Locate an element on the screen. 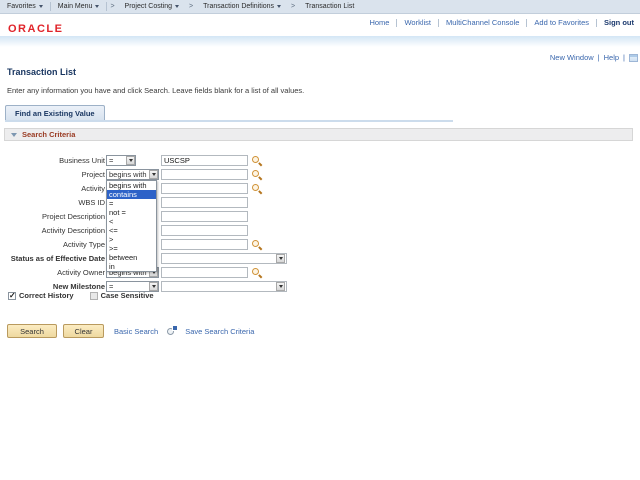 Image resolution: width=640 pixels, height=480 pixels. main-menu-label: Main Menu is located at coordinates (75, 6).